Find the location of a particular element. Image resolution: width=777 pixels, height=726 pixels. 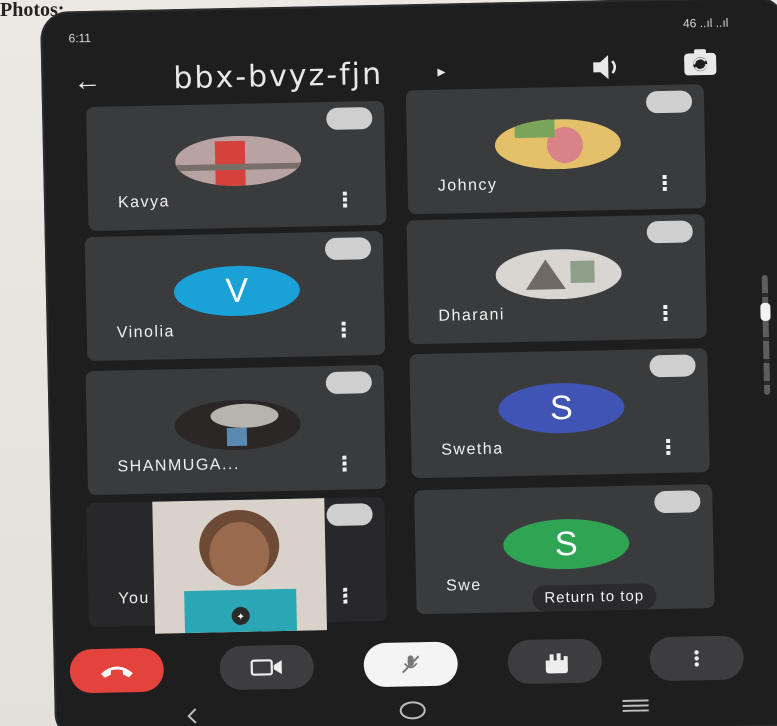

avatar-letter: V is located at coordinates (237, 290).